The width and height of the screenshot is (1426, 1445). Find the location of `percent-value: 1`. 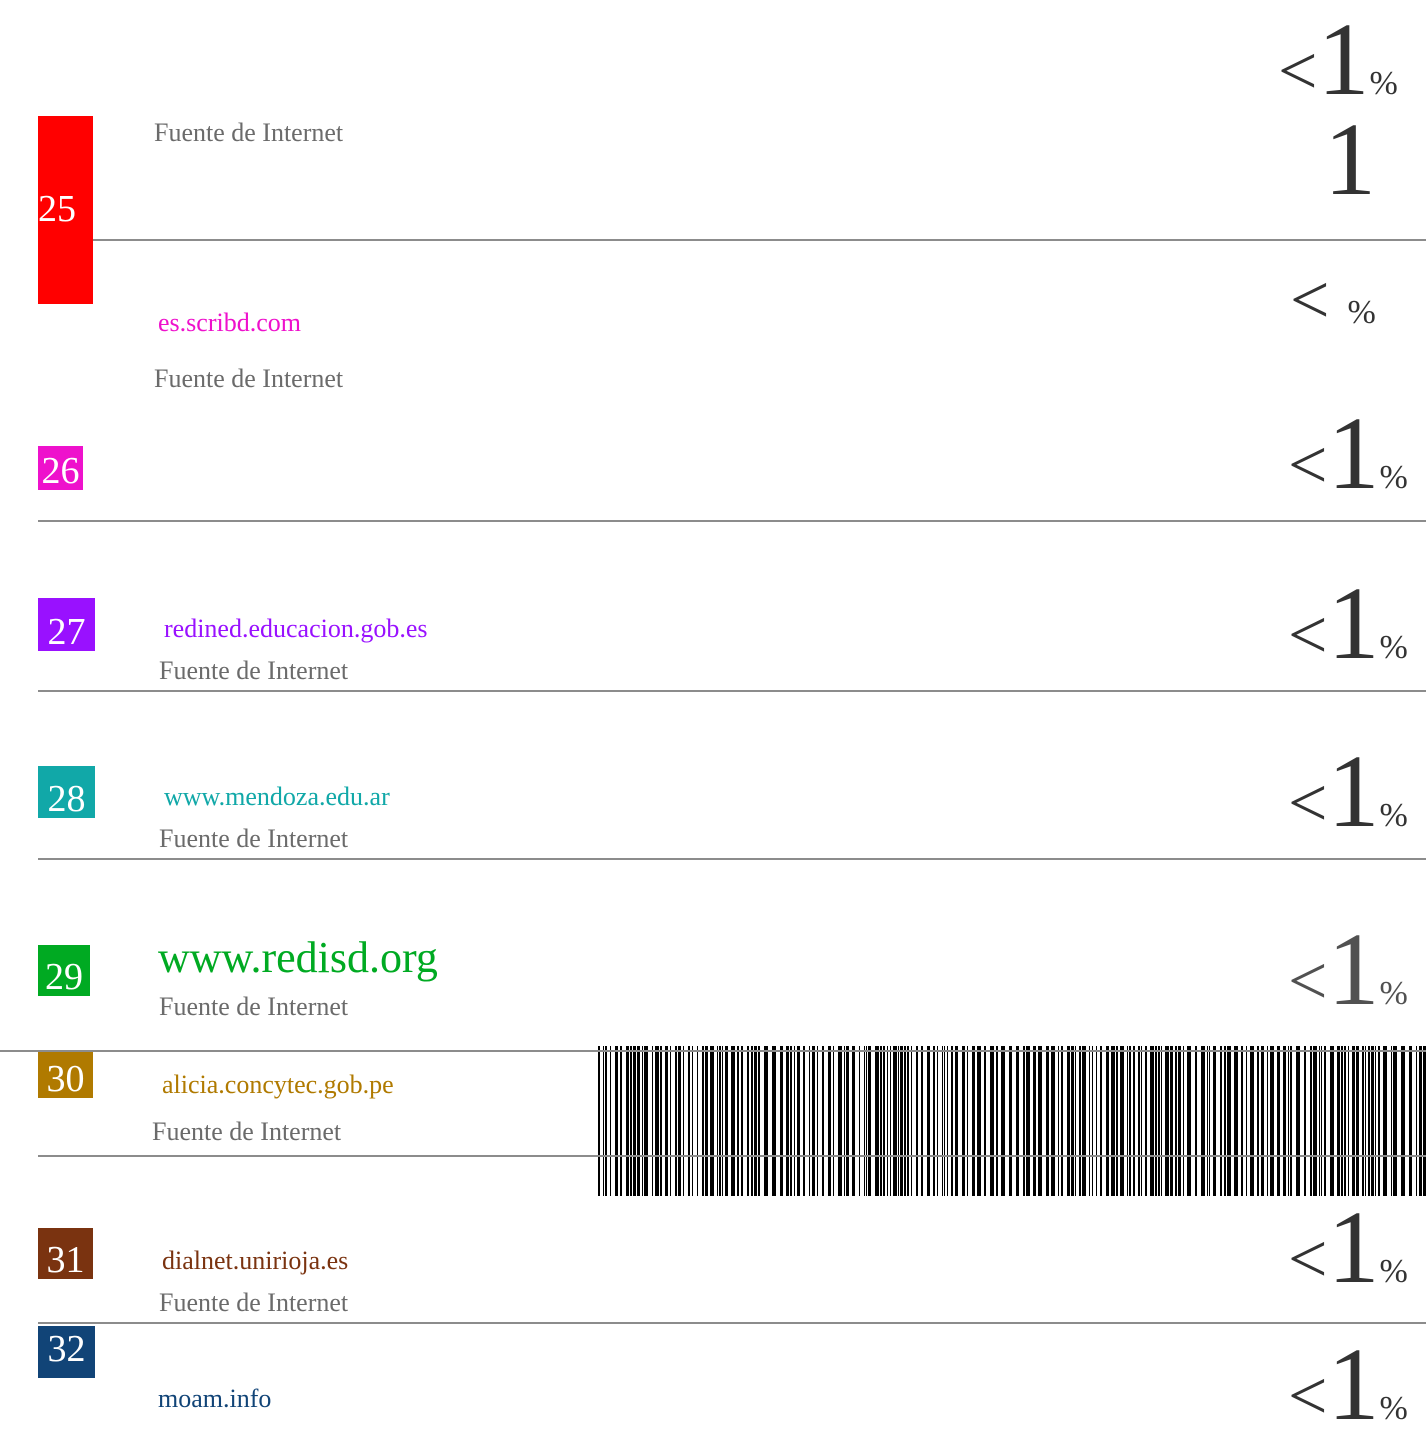

percent-value: 1 is located at coordinates (1350, 159).